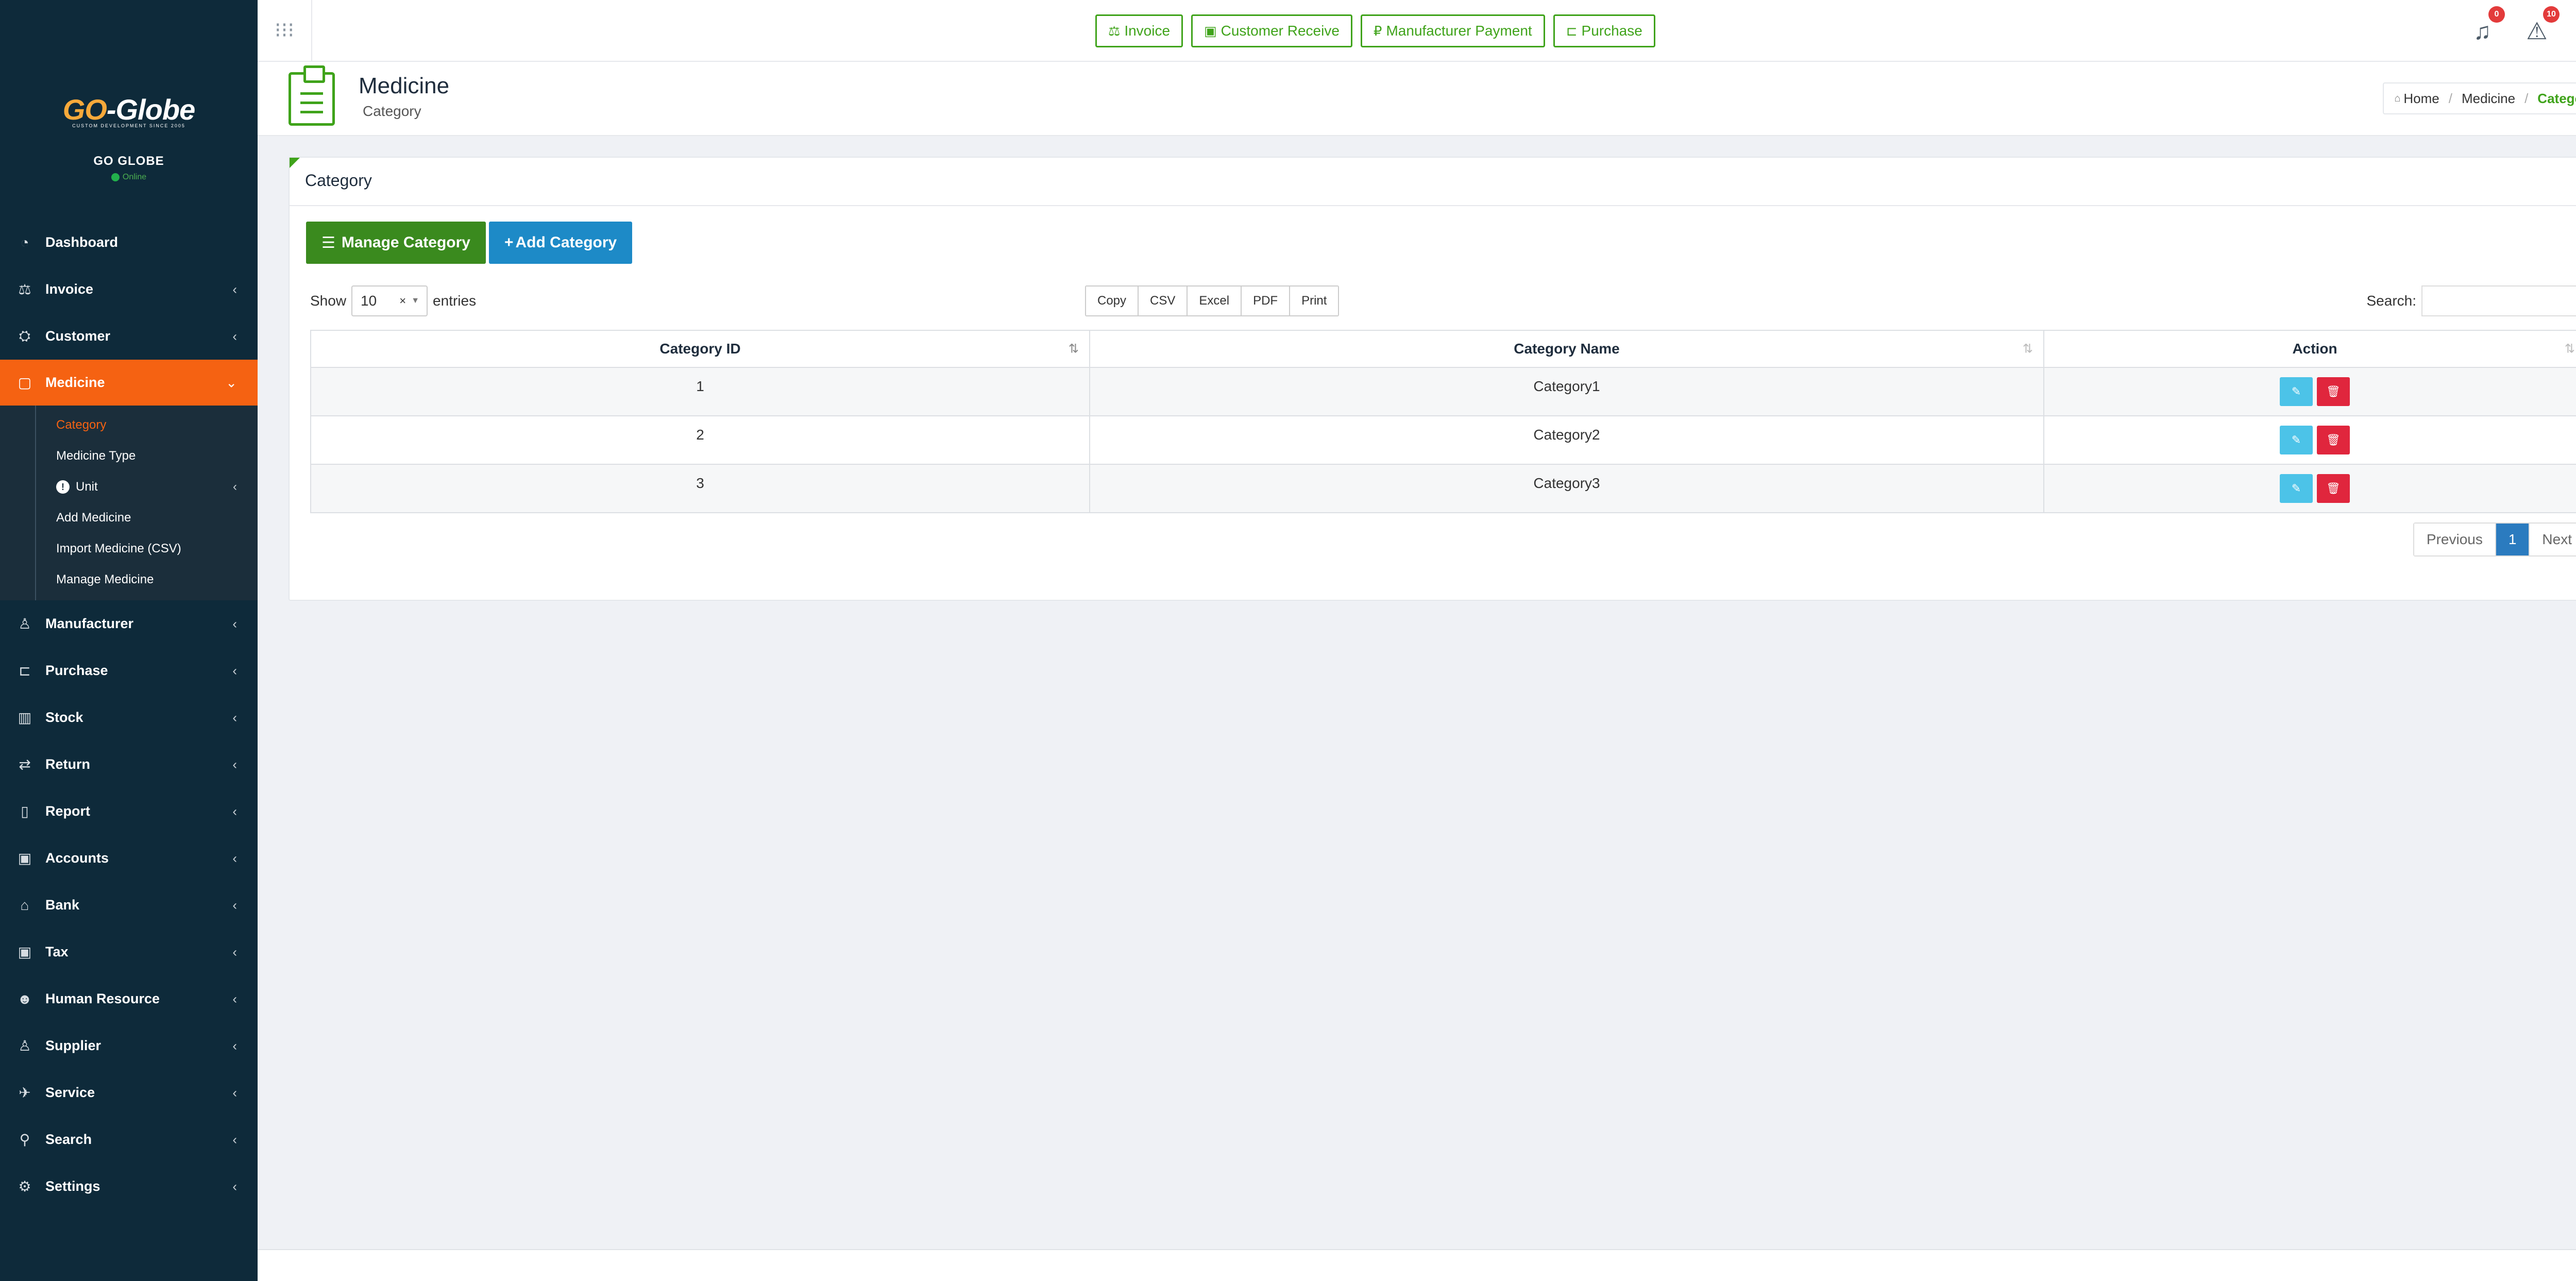  What do you see at coordinates (1443, 391) in the screenshot?
I see `table-row: 1 Category1 ✎ 🗑` at bounding box center [1443, 391].